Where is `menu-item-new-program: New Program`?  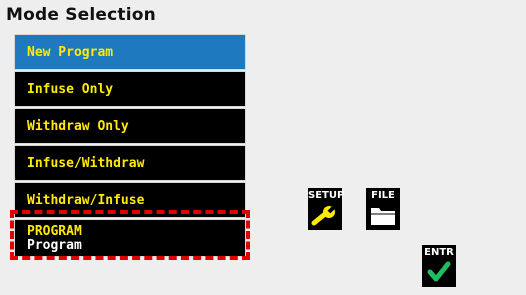 menu-item-new-program: New Program is located at coordinates (130, 52).